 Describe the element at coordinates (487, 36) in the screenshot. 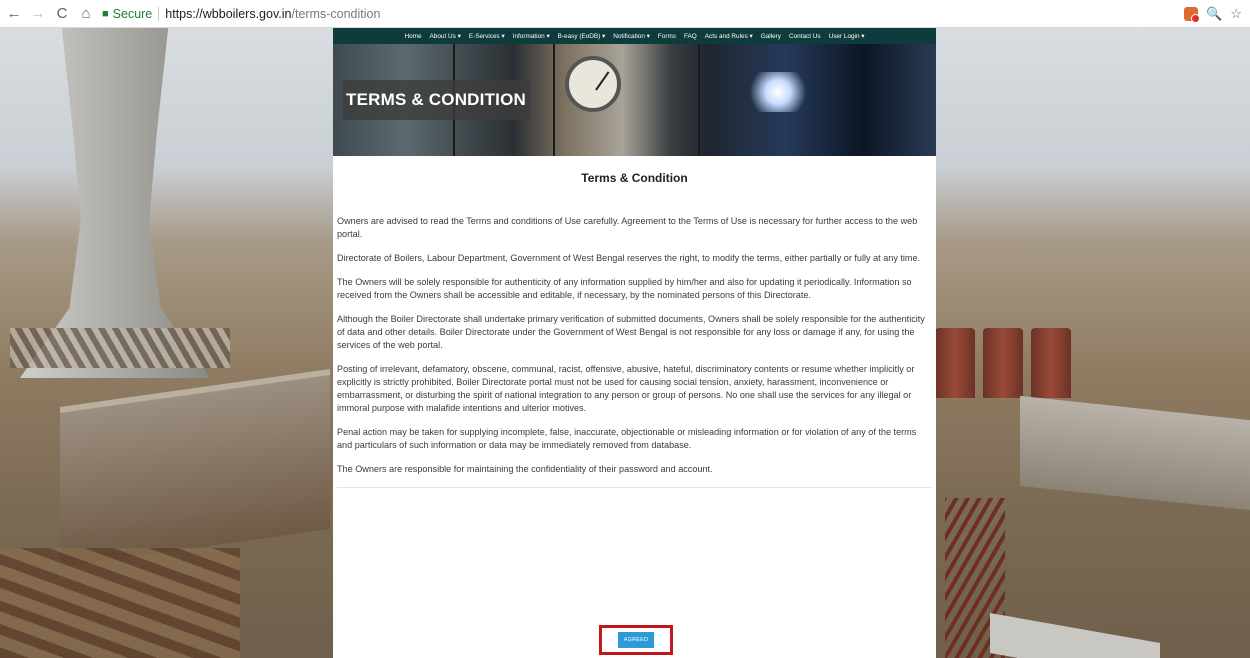

I see `nav-item-e-services: E-Services ▾` at that location.